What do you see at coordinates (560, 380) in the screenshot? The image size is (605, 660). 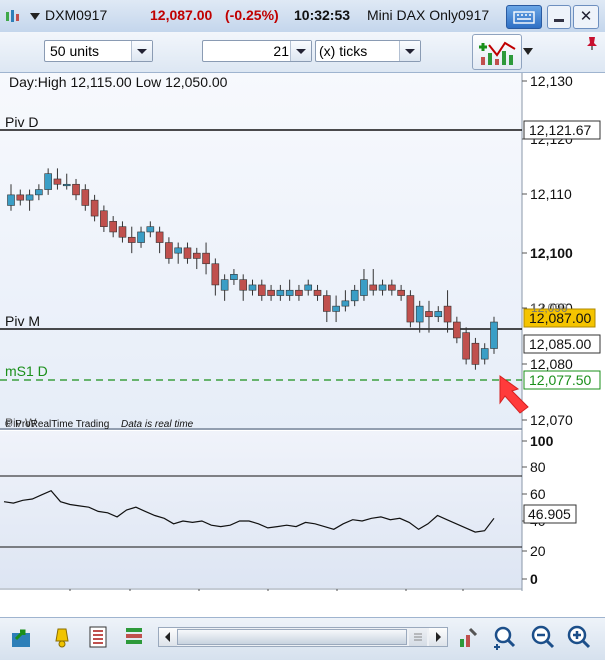 I see `ms1-tag-text: 12,077.50` at bounding box center [560, 380].